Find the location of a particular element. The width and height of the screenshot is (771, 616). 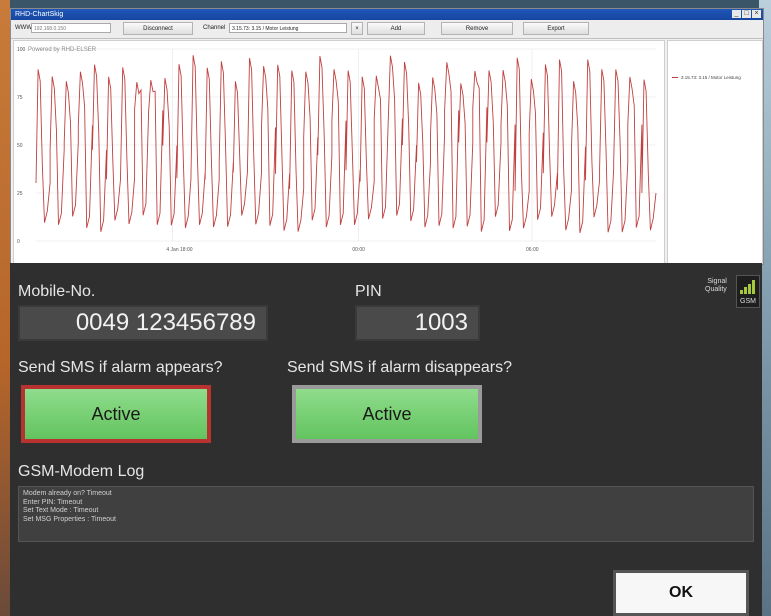

log-line: Enter PIN: Timeout is located at coordinates (53, 502).